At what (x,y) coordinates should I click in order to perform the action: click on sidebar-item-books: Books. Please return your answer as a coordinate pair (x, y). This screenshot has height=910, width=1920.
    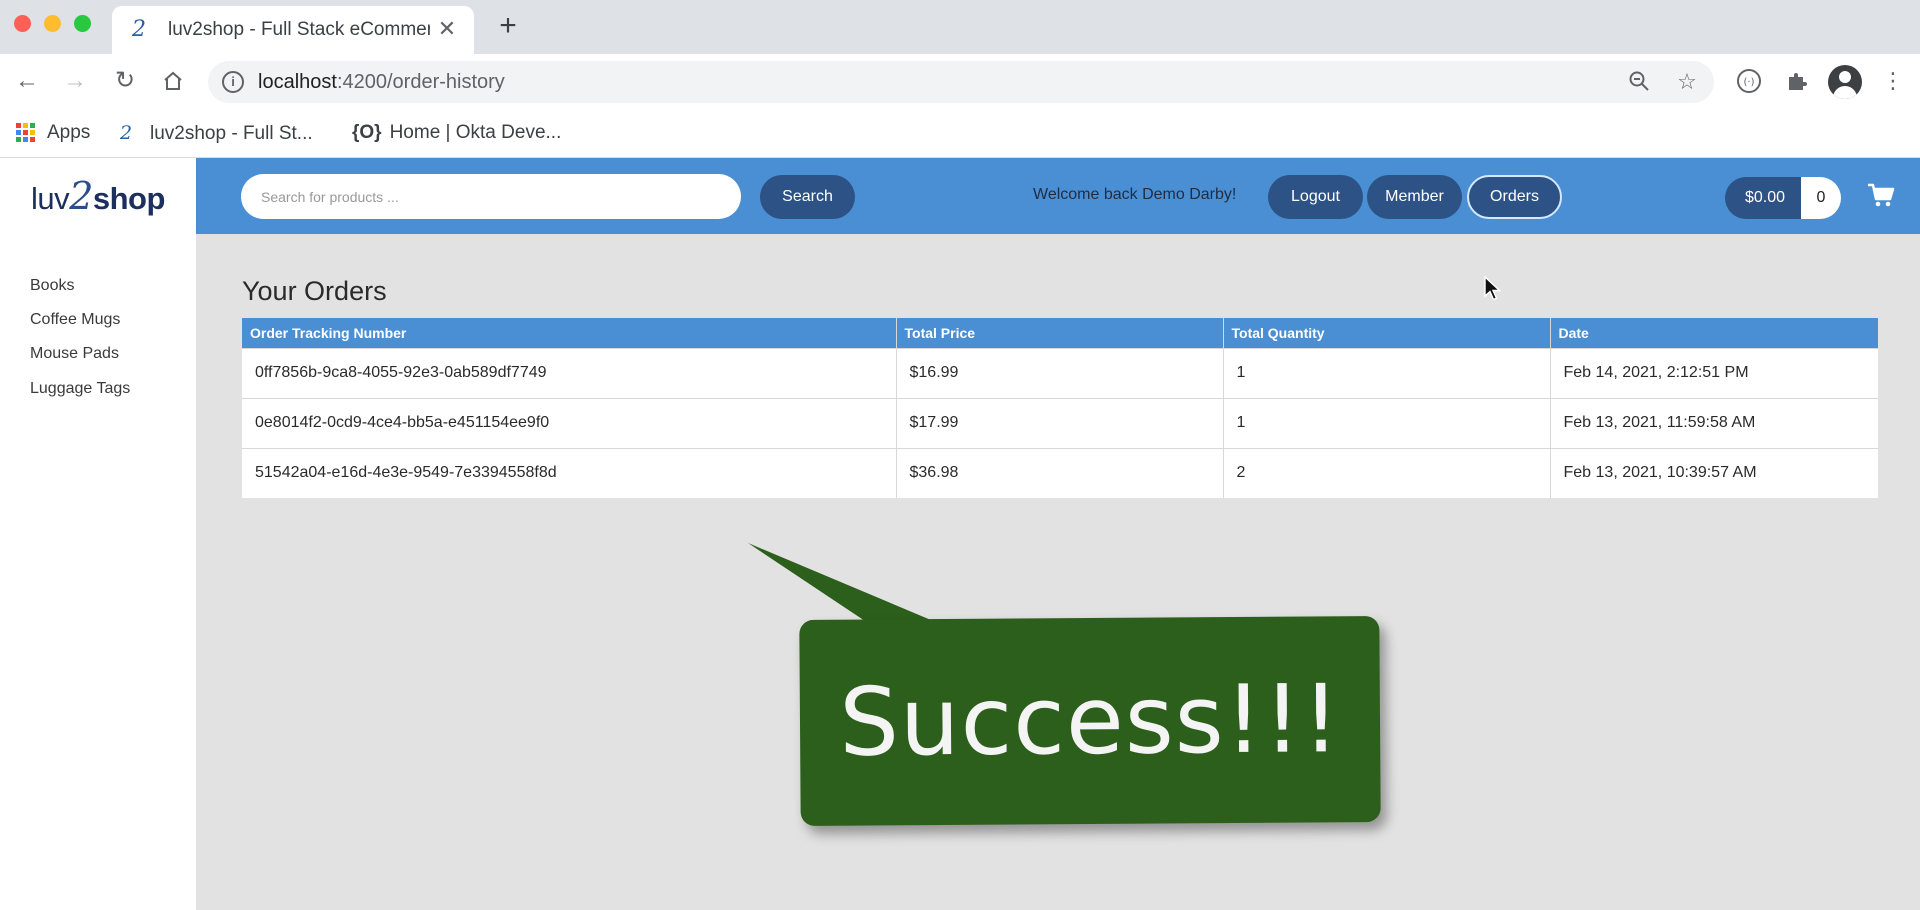
    Looking at the image, I should click on (52, 286).